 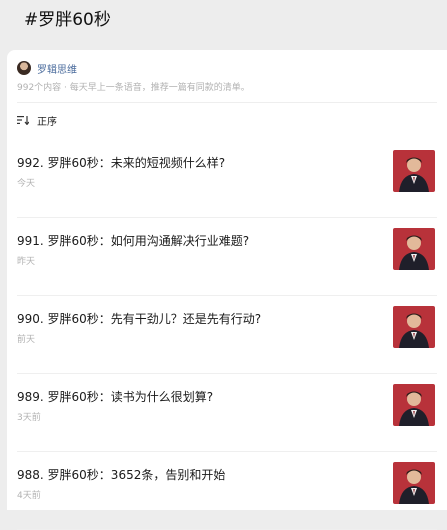 What do you see at coordinates (227, 257) in the screenshot?
I see `list-item: 991. 罗胖60秒：如何用沟通解决行业难题? 昨天` at bounding box center [227, 257].